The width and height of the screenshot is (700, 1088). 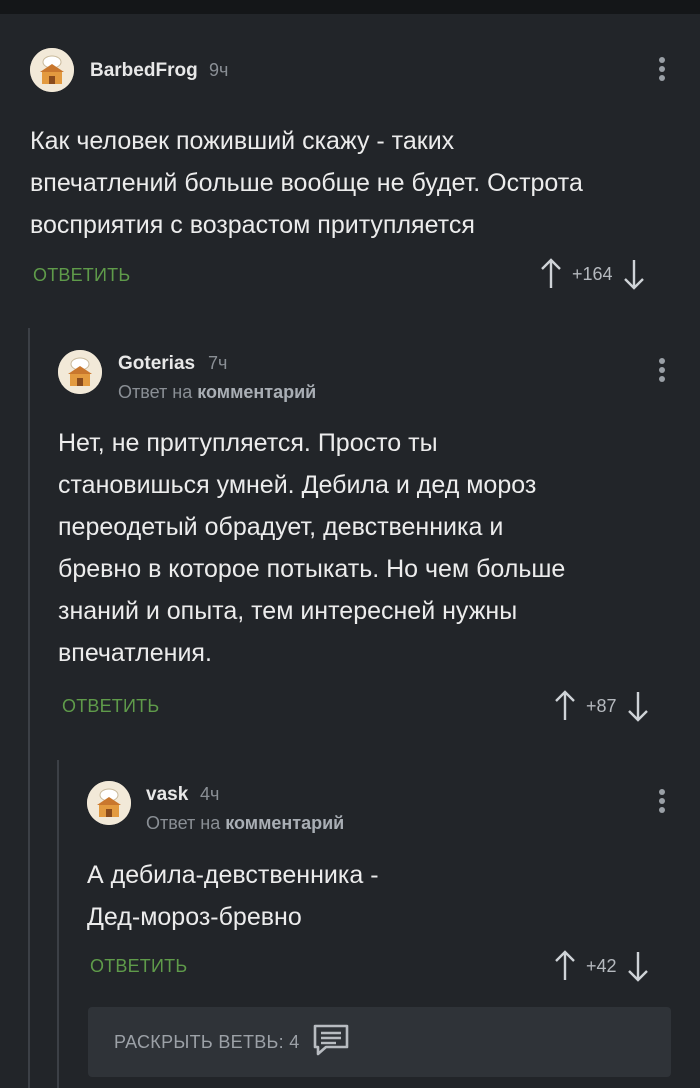 I want to click on vote-controls: +87, so click(x=601, y=706).